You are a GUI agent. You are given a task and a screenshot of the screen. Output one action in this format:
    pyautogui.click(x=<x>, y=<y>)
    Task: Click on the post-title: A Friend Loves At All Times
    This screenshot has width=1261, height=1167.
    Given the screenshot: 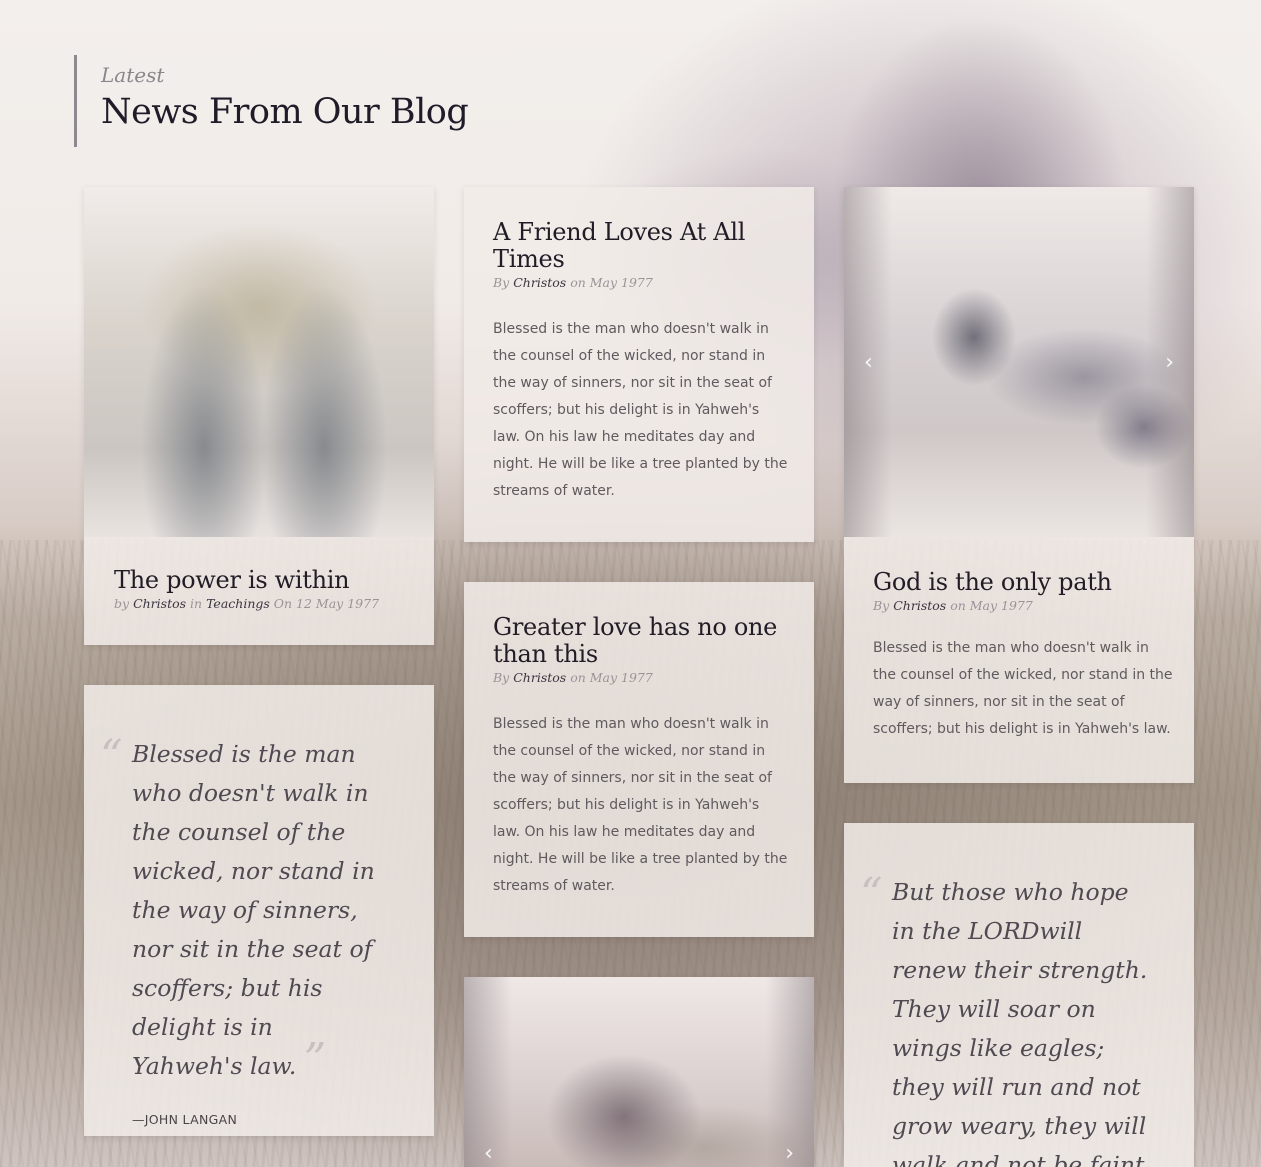 What is the action you would take?
    pyautogui.click(x=640, y=246)
    